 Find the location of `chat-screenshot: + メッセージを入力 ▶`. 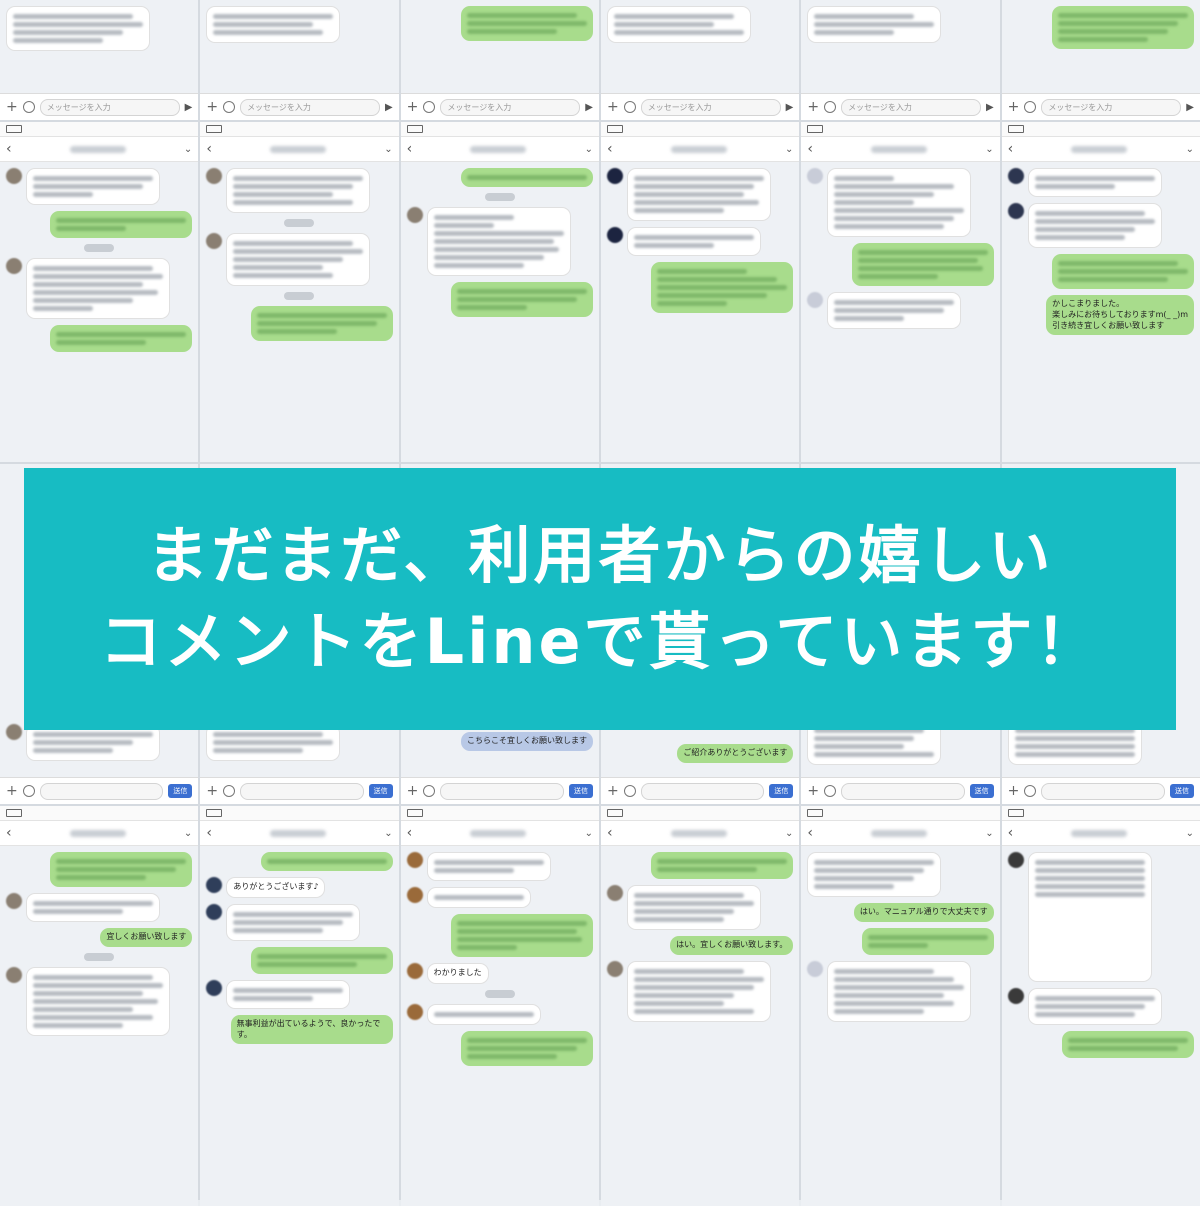

chat-screenshot: + メッセージを入力 ▶ is located at coordinates (1100, 60).